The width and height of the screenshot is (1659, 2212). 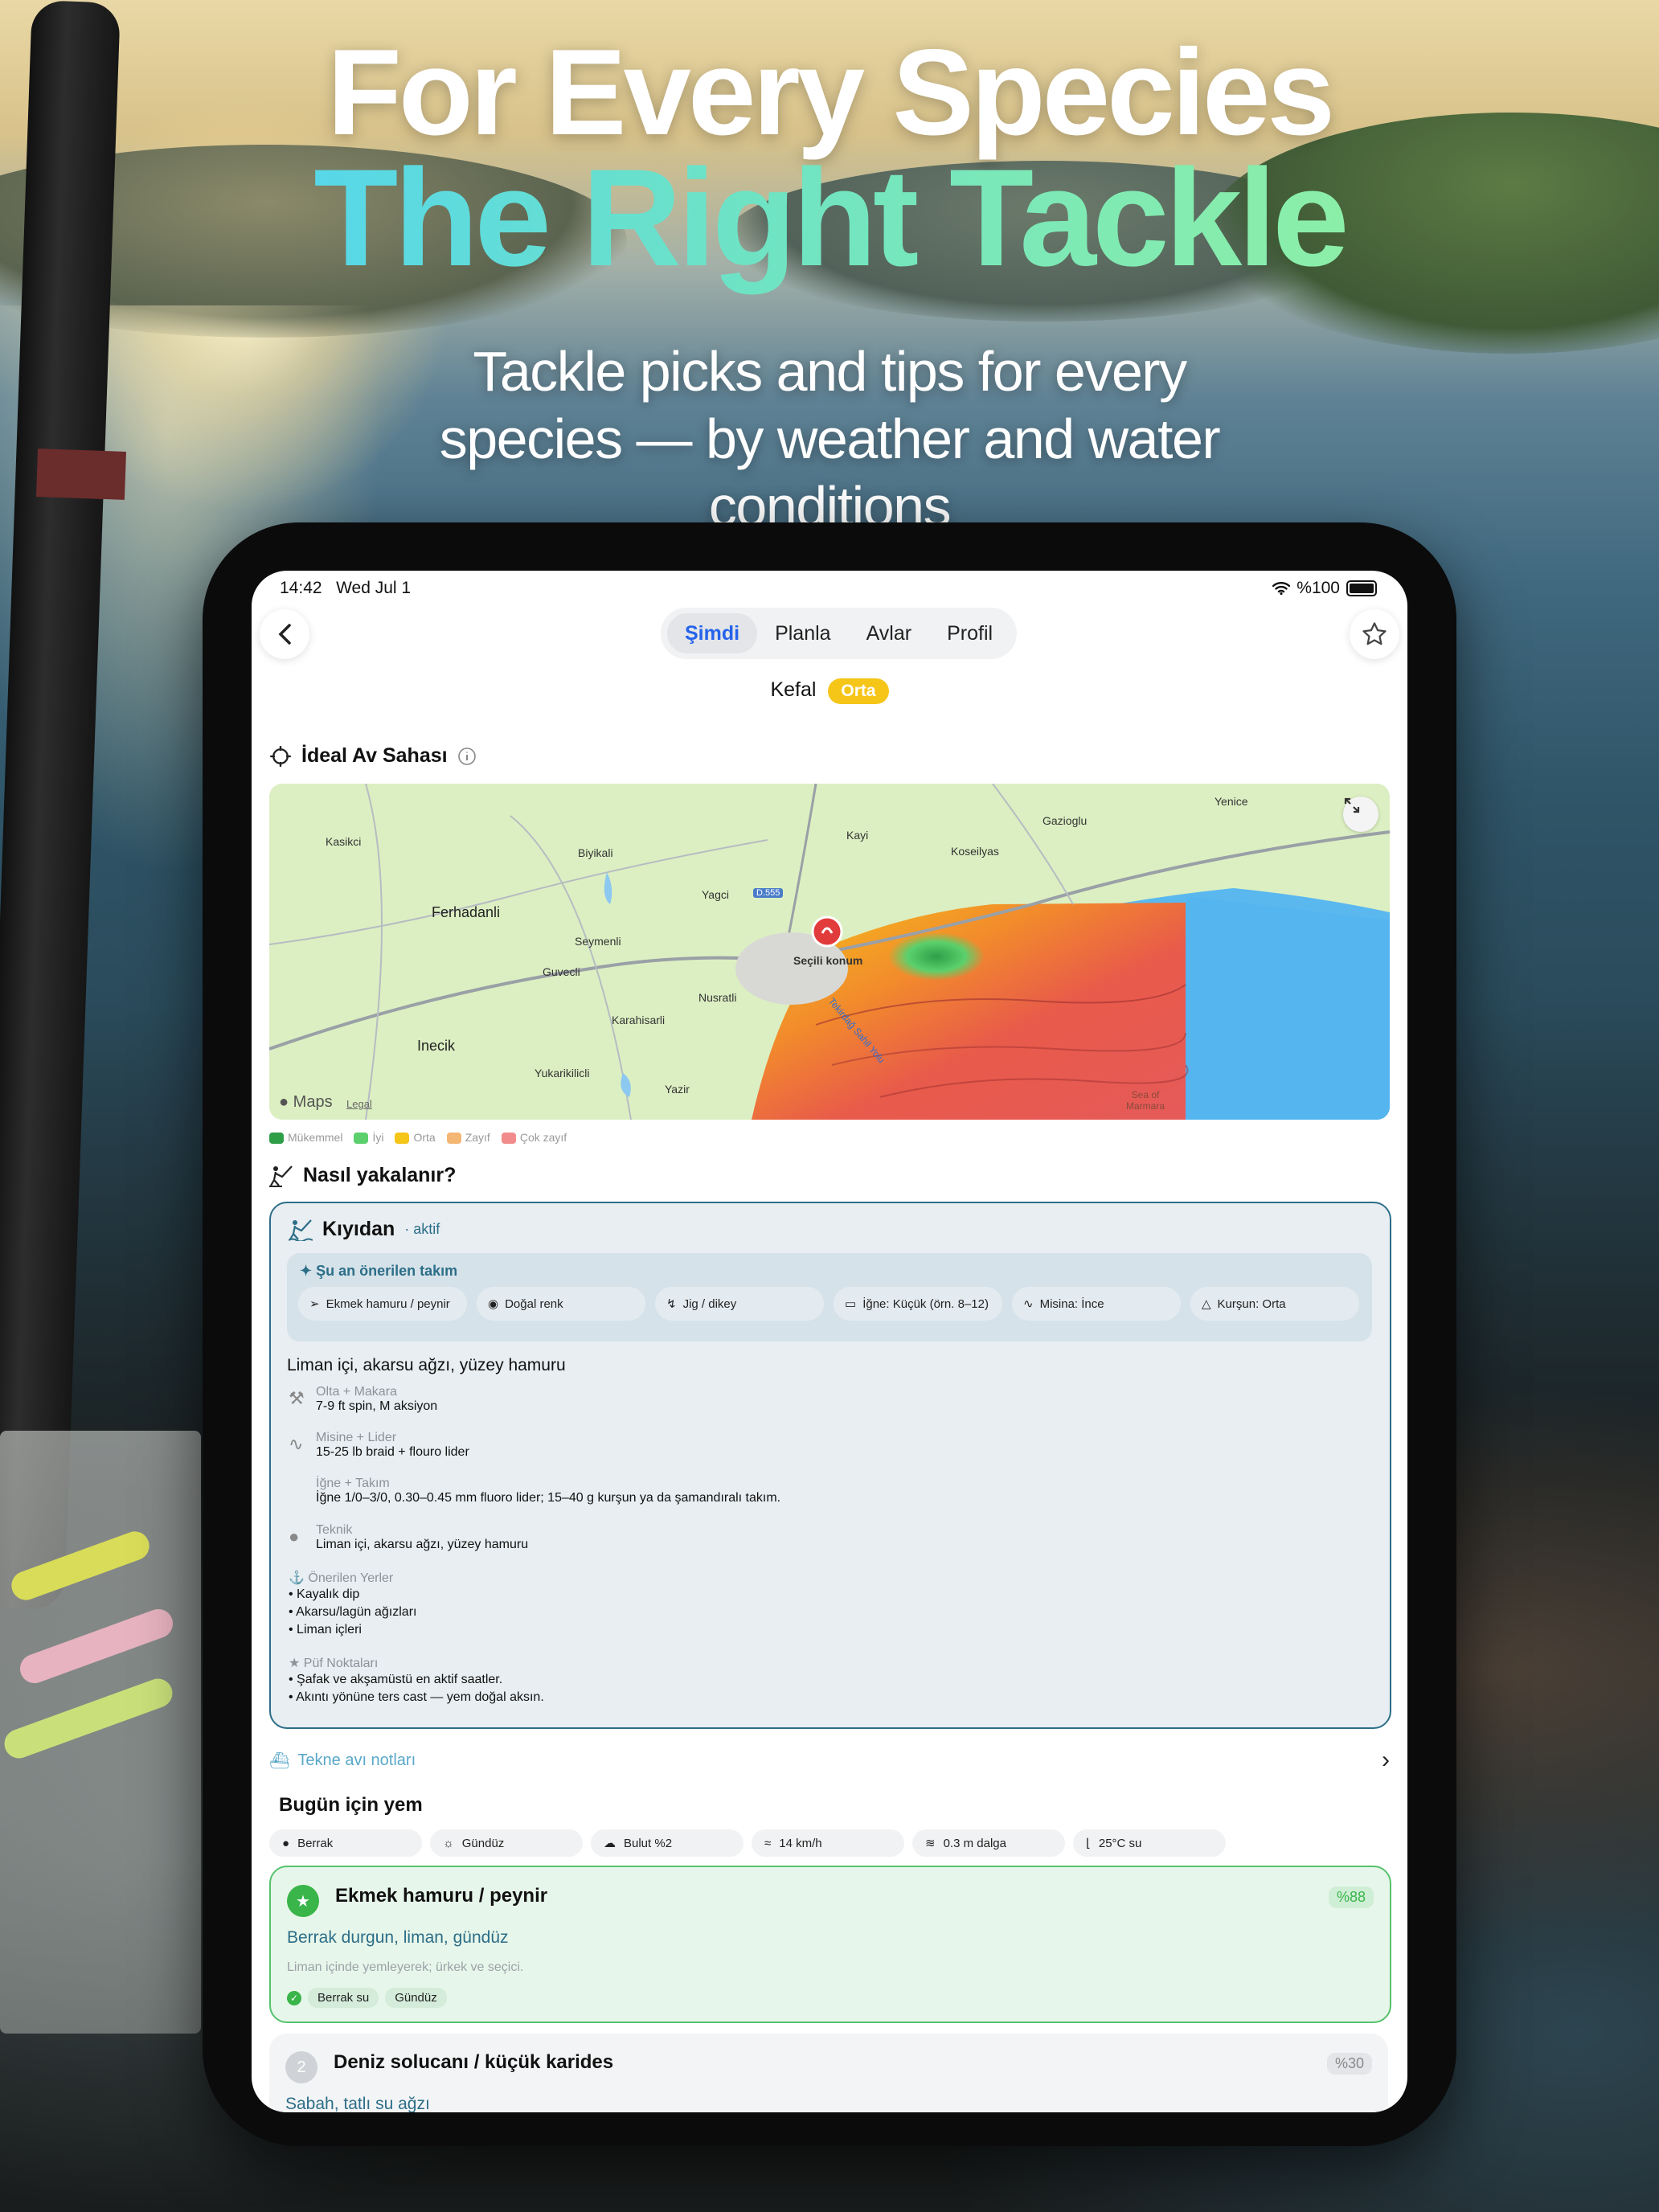 I want to click on condition-label: 0.3 m dalga, so click(x=974, y=1843).